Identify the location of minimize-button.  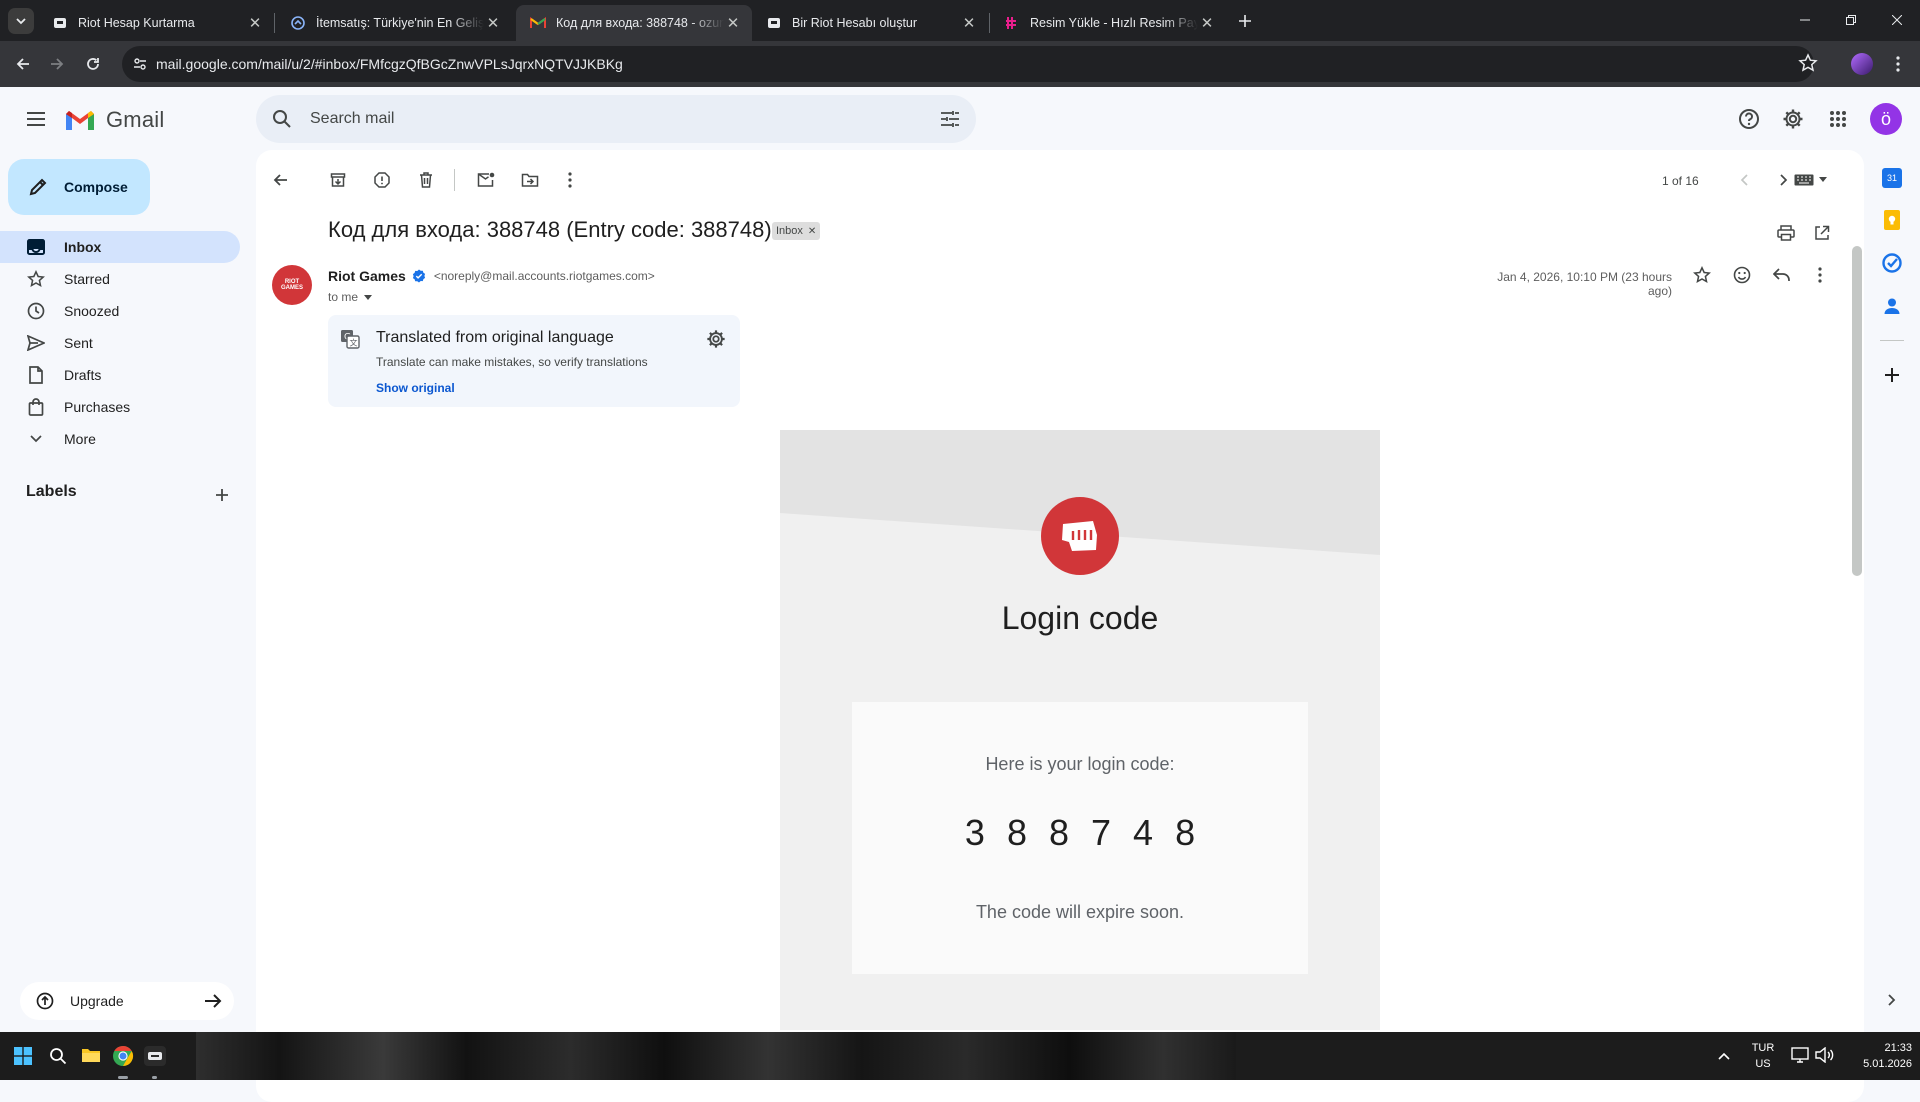
(1805, 20).